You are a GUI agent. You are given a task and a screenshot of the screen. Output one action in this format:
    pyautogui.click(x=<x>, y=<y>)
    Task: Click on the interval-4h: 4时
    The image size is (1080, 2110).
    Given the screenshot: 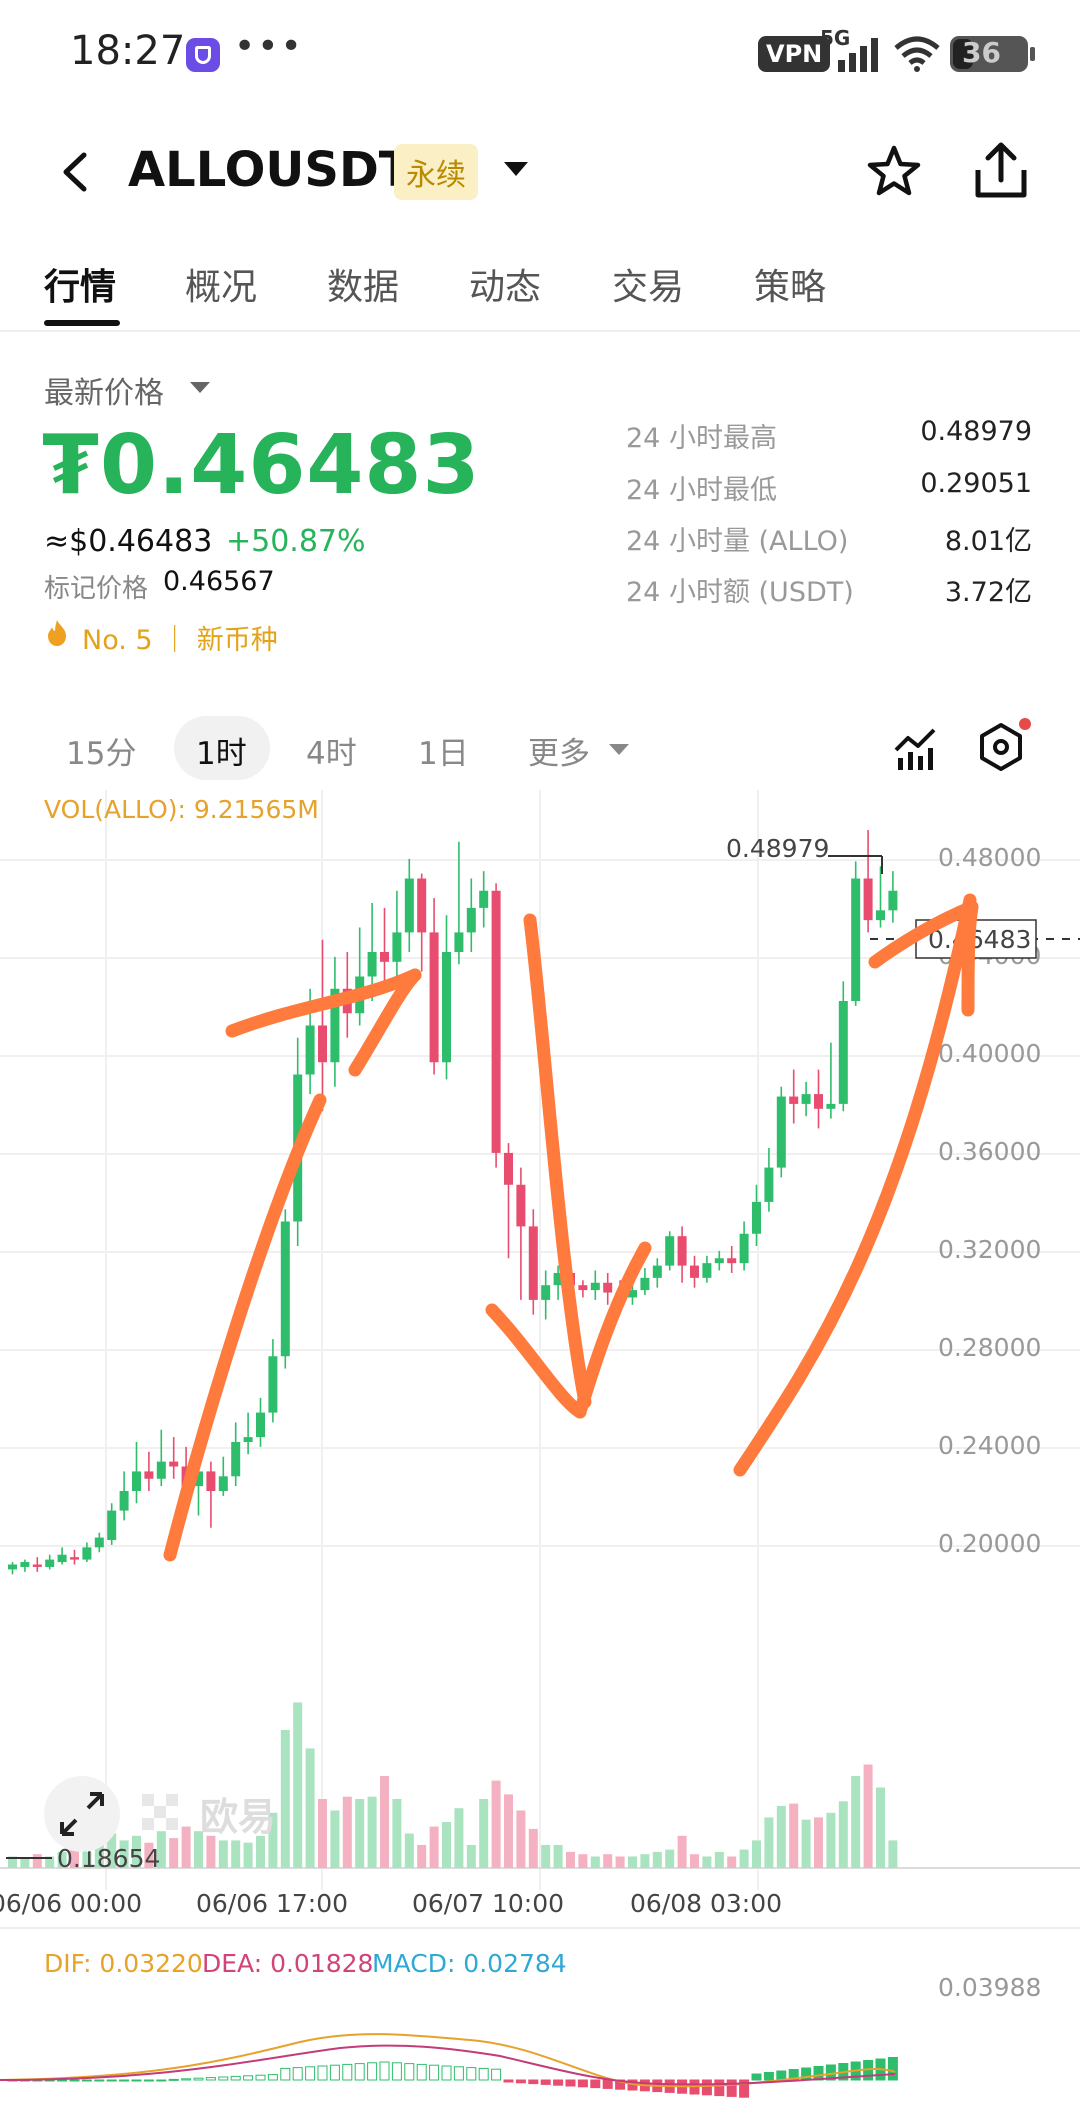 What is the action you would take?
    pyautogui.click(x=331, y=750)
    